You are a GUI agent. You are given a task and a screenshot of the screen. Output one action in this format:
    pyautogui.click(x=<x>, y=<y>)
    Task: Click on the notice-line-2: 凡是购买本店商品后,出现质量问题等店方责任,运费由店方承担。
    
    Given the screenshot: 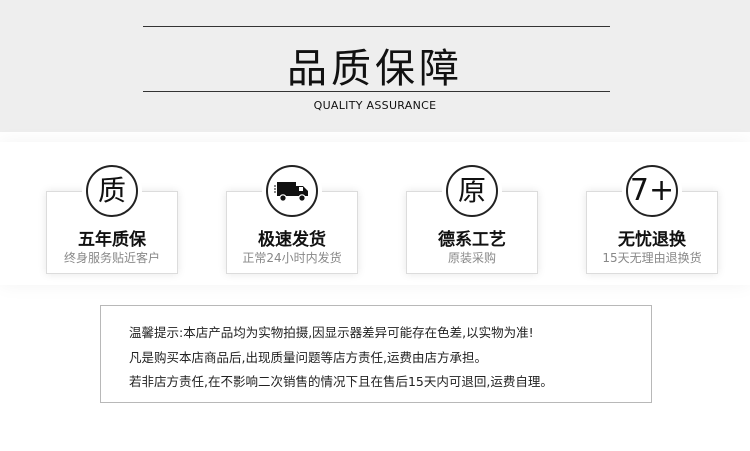 What is the action you would take?
    pyautogui.click(x=308, y=357)
    